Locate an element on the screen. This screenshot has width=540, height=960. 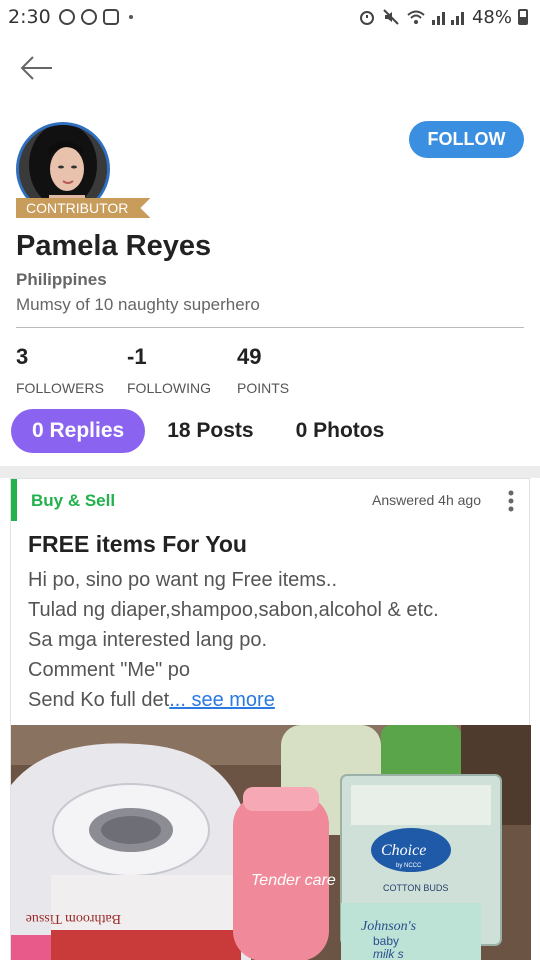
post-line: Sa mga interested lang po. is located at coordinates (148, 640).